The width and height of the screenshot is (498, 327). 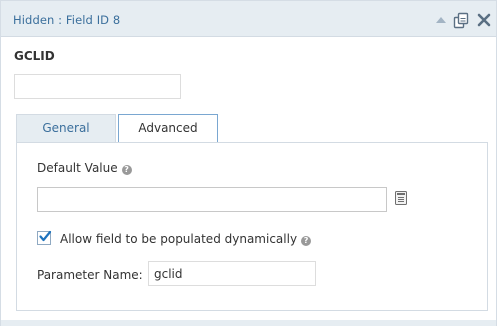 I want to click on merge-tag-icon, so click(x=401, y=197).